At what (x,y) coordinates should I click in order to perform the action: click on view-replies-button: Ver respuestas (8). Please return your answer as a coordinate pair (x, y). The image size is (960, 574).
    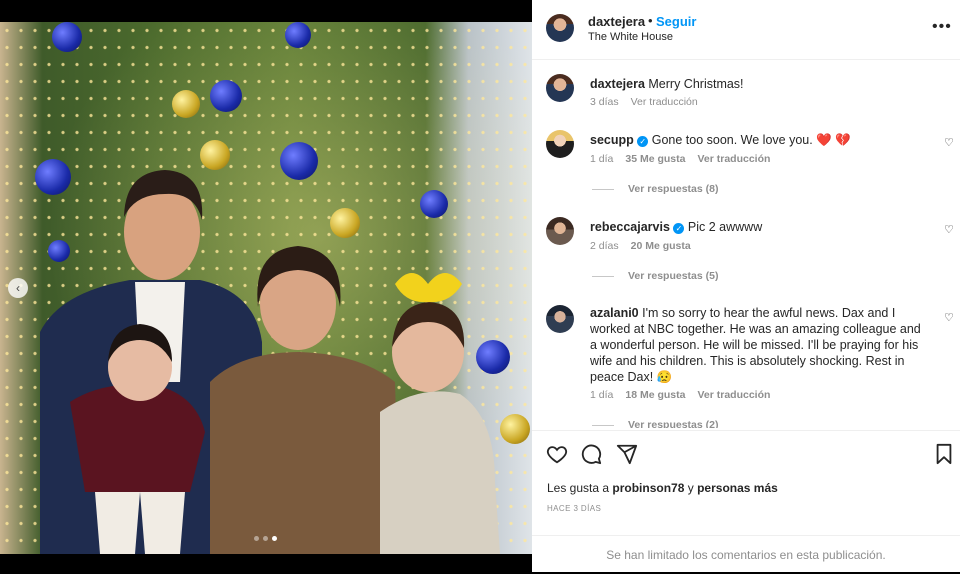
    Looking at the image, I should click on (655, 189).